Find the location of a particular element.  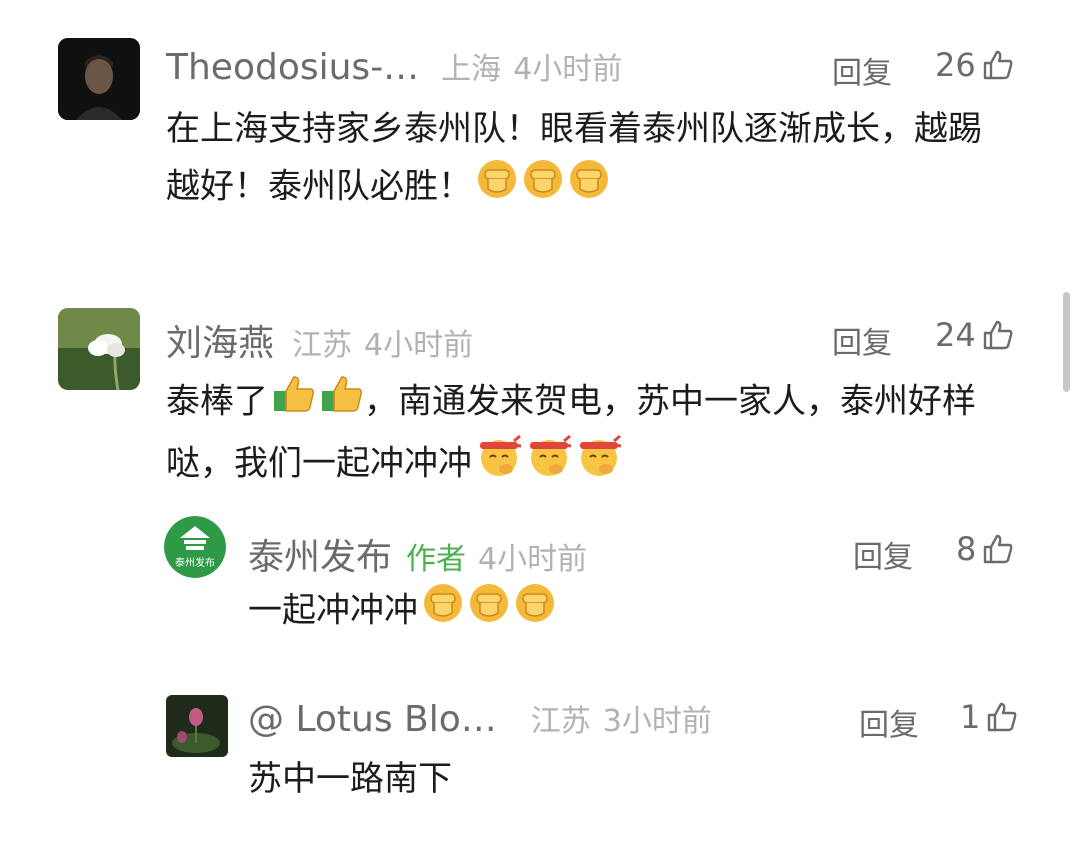

comment-meta: 泰州发布 作者 4小时前 is located at coordinates (417, 554).